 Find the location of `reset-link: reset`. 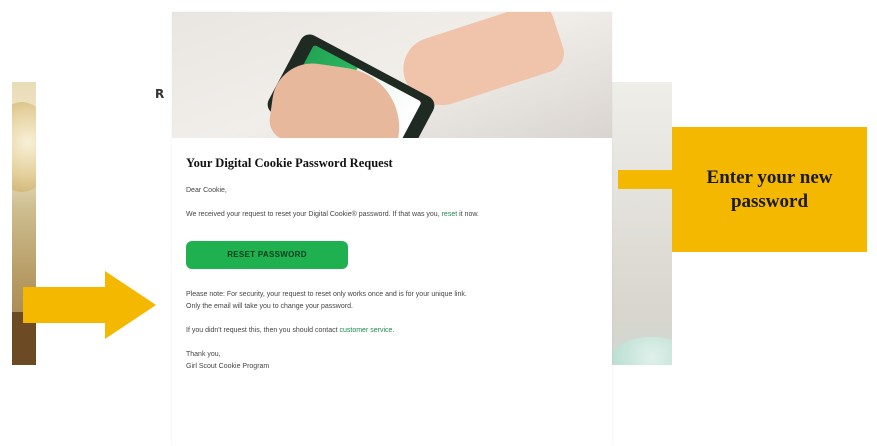

reset-link: reset is located at coordinates (450, 214).